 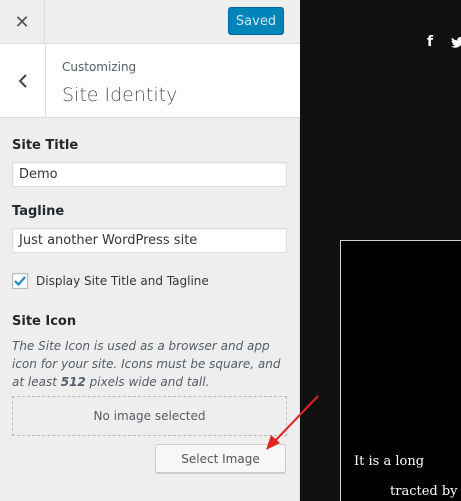 I want to click on close-button: ✕, so click(x=22, y=22).